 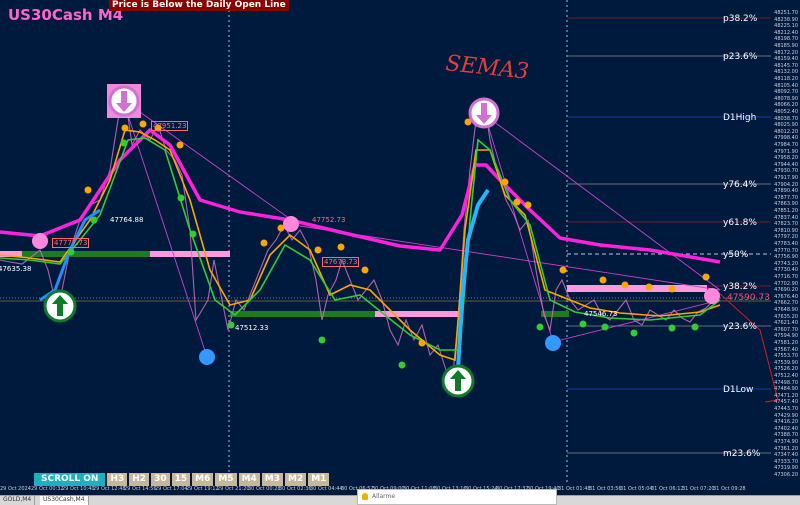 What do you see at coordinates (786, 145) in the screenshot?
I see `price-axis-tick: 47984.70` at bounding box center [786, 145].